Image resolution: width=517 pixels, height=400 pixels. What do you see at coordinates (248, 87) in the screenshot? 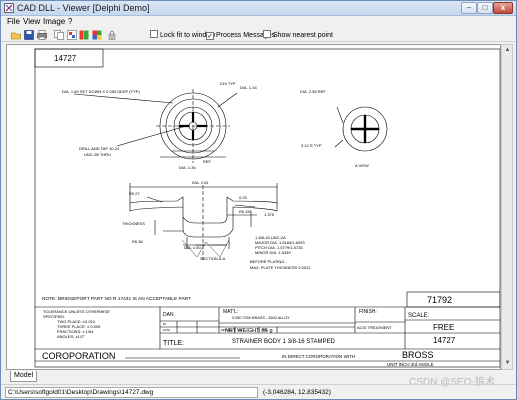
I see `dim-dia-134: DIA. 1.34` at bounding box center [248, 87].